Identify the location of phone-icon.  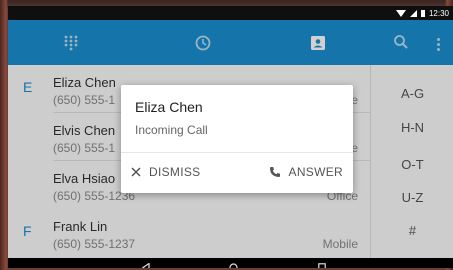
(274, 172).